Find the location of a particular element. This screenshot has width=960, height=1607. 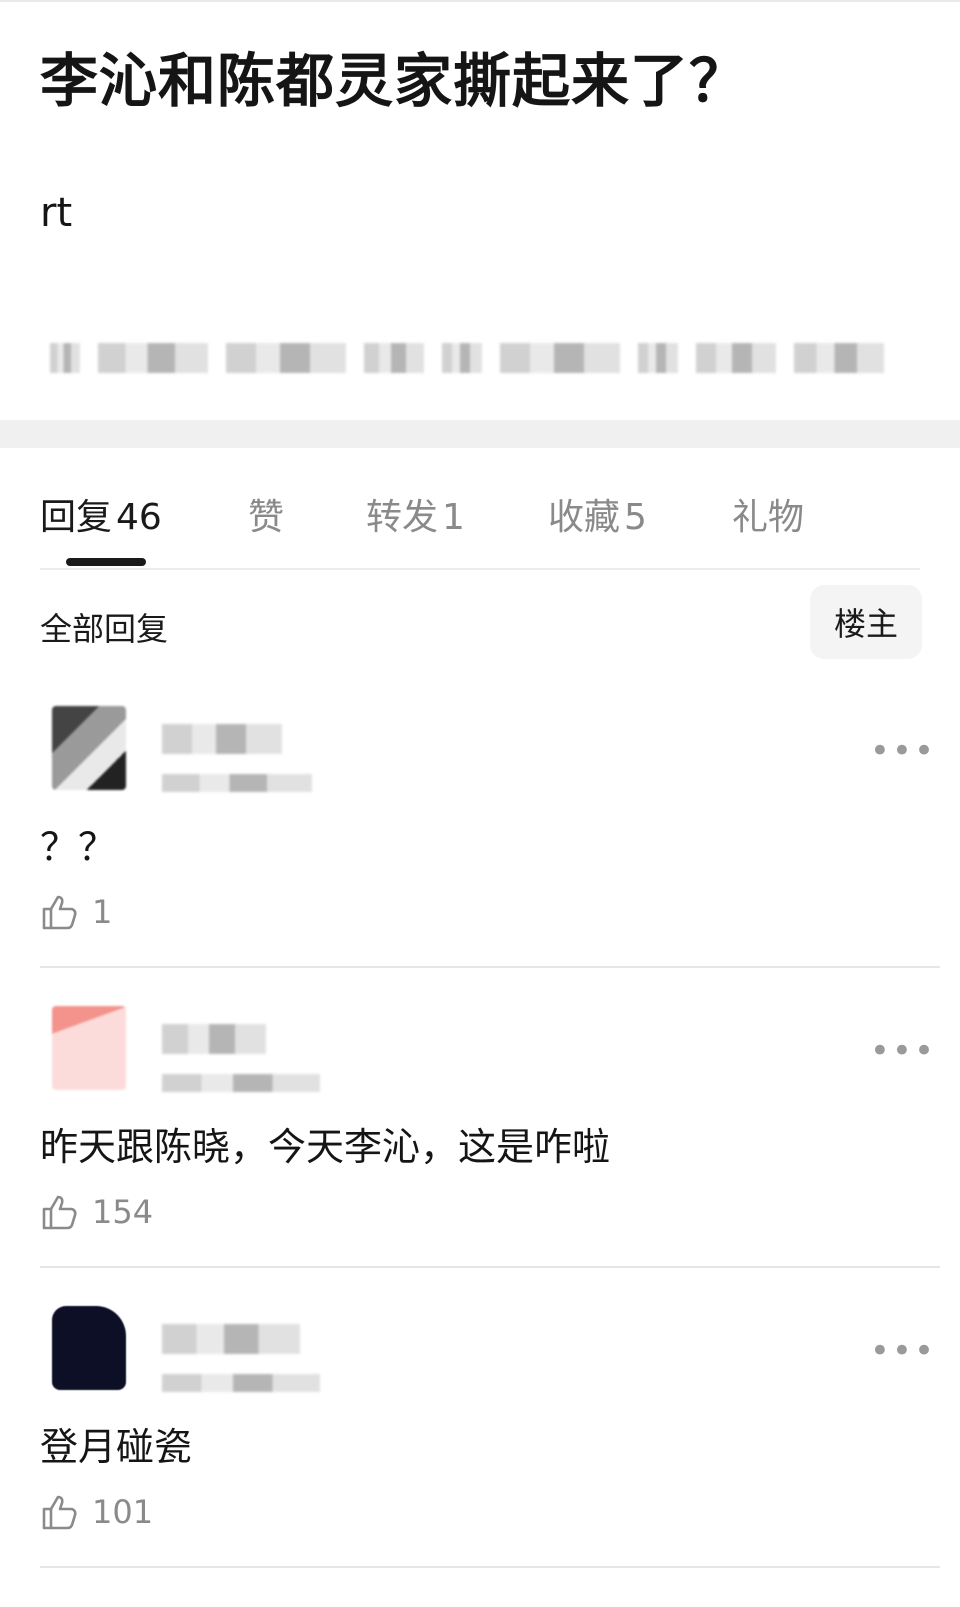

like-button: 154 is located at coordinates (96, 1212).